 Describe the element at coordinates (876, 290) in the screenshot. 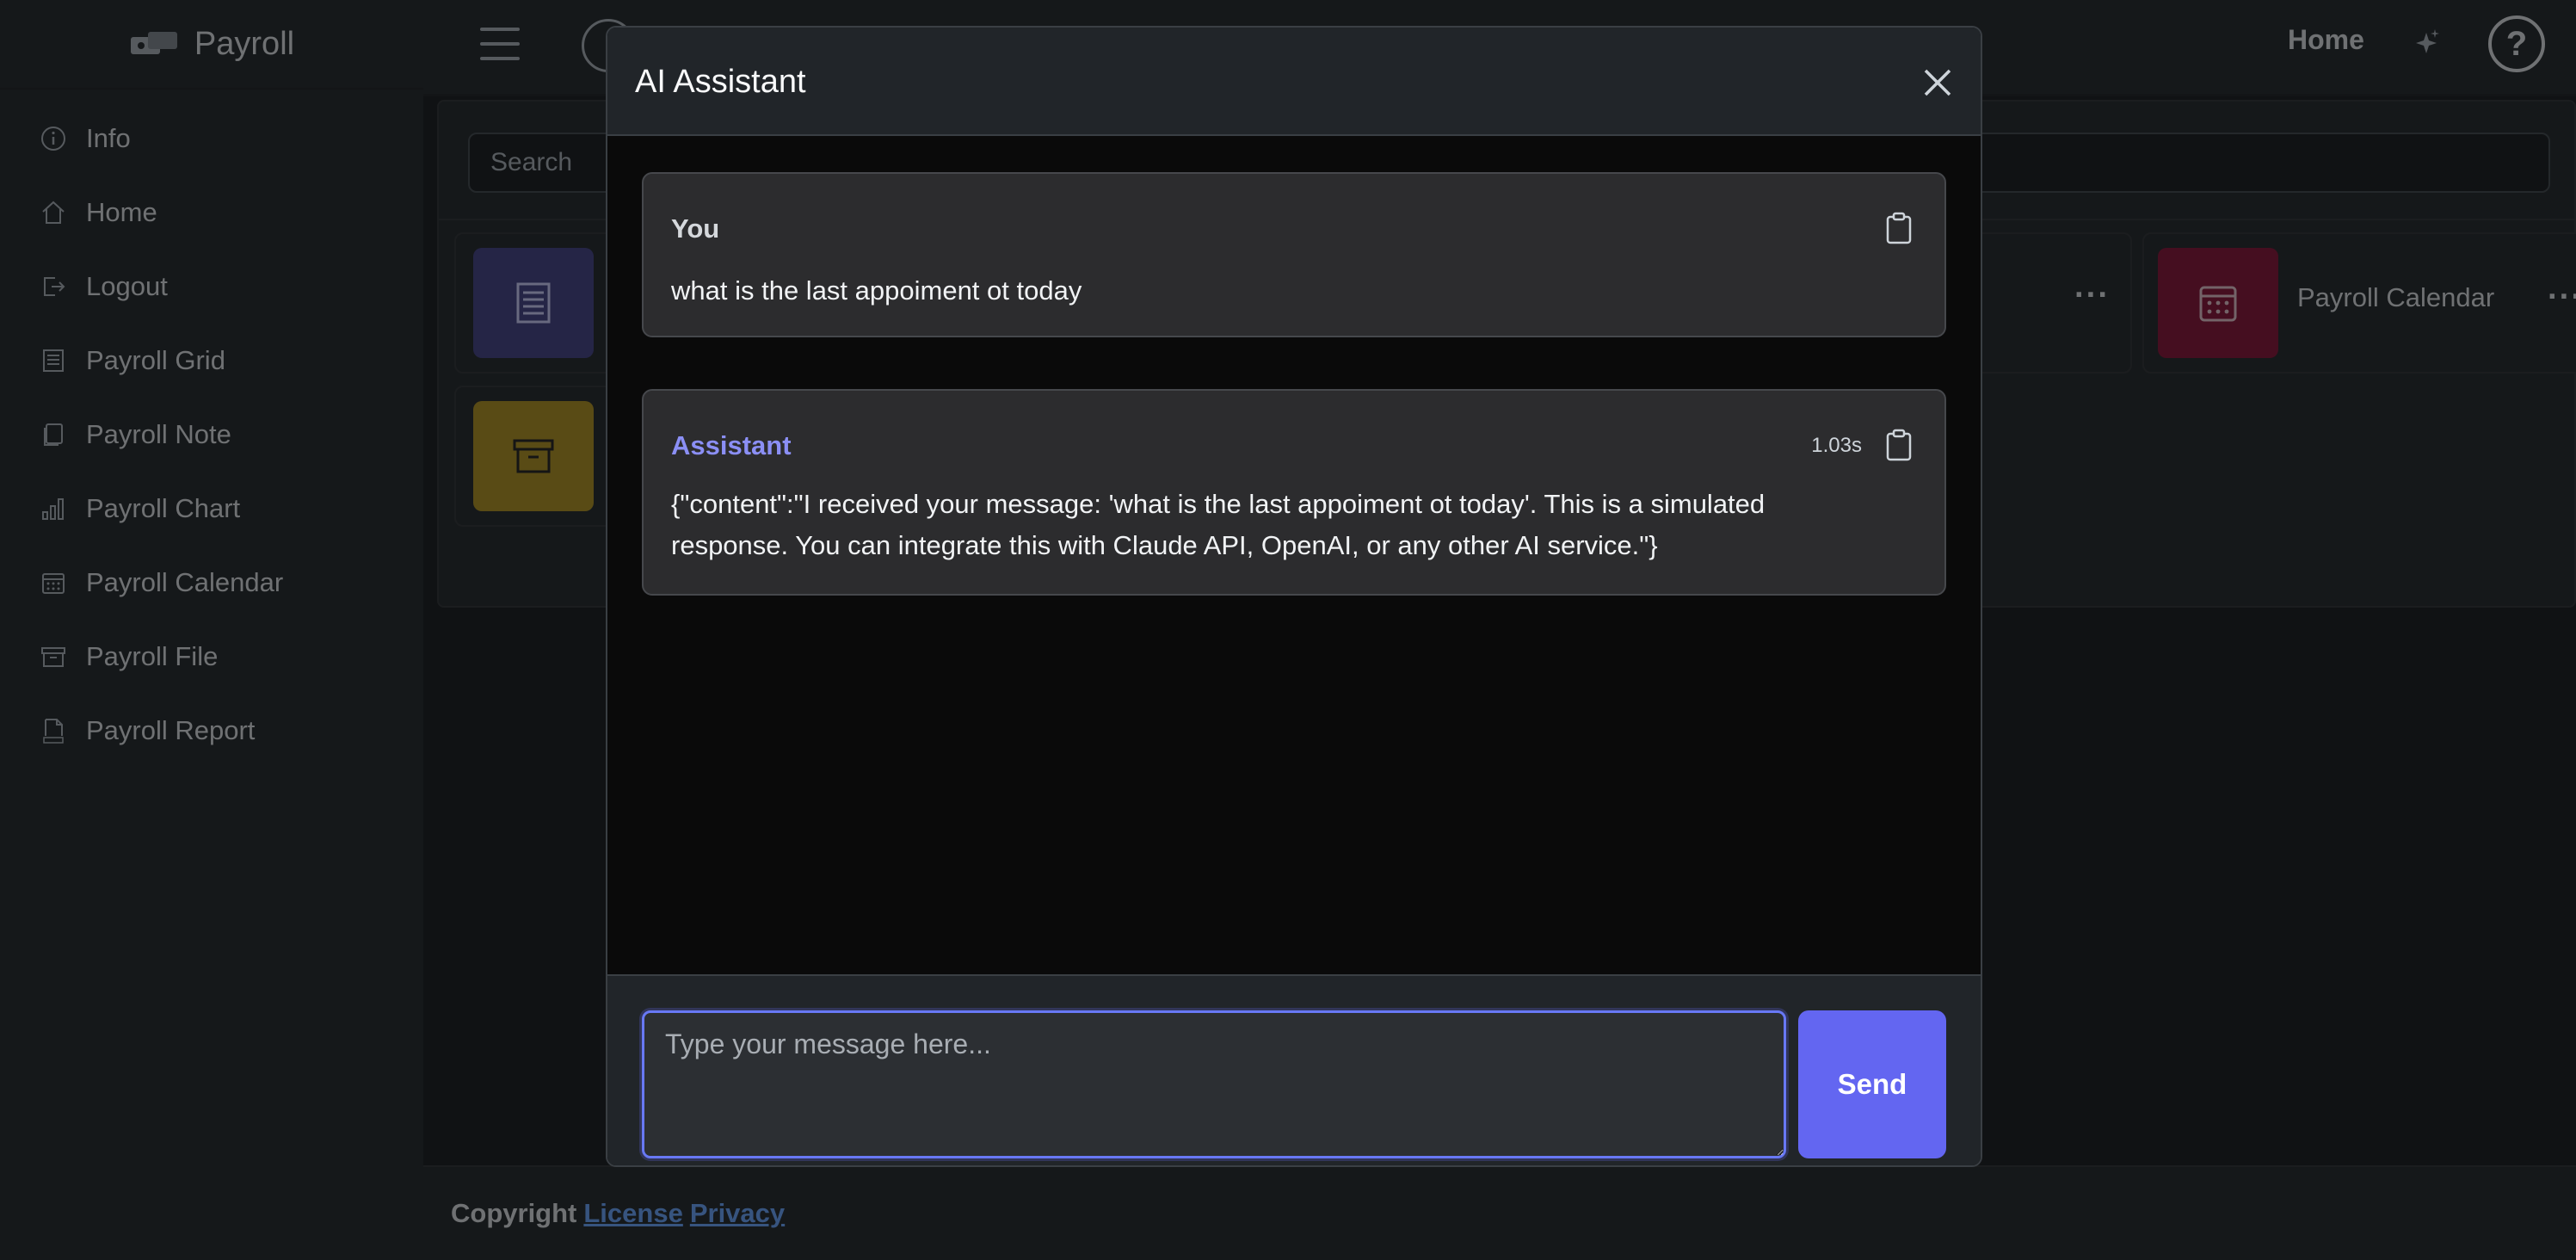

I see `message-text: what is the last appoiment ot today` at that location.